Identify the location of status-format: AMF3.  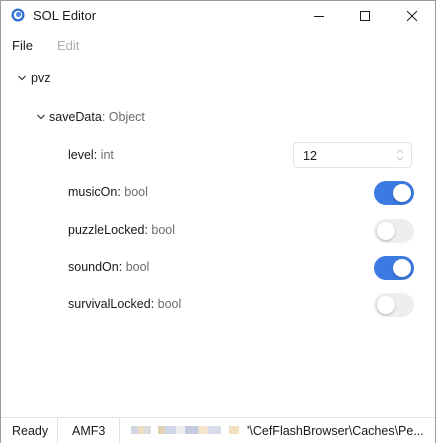
(89, 431).